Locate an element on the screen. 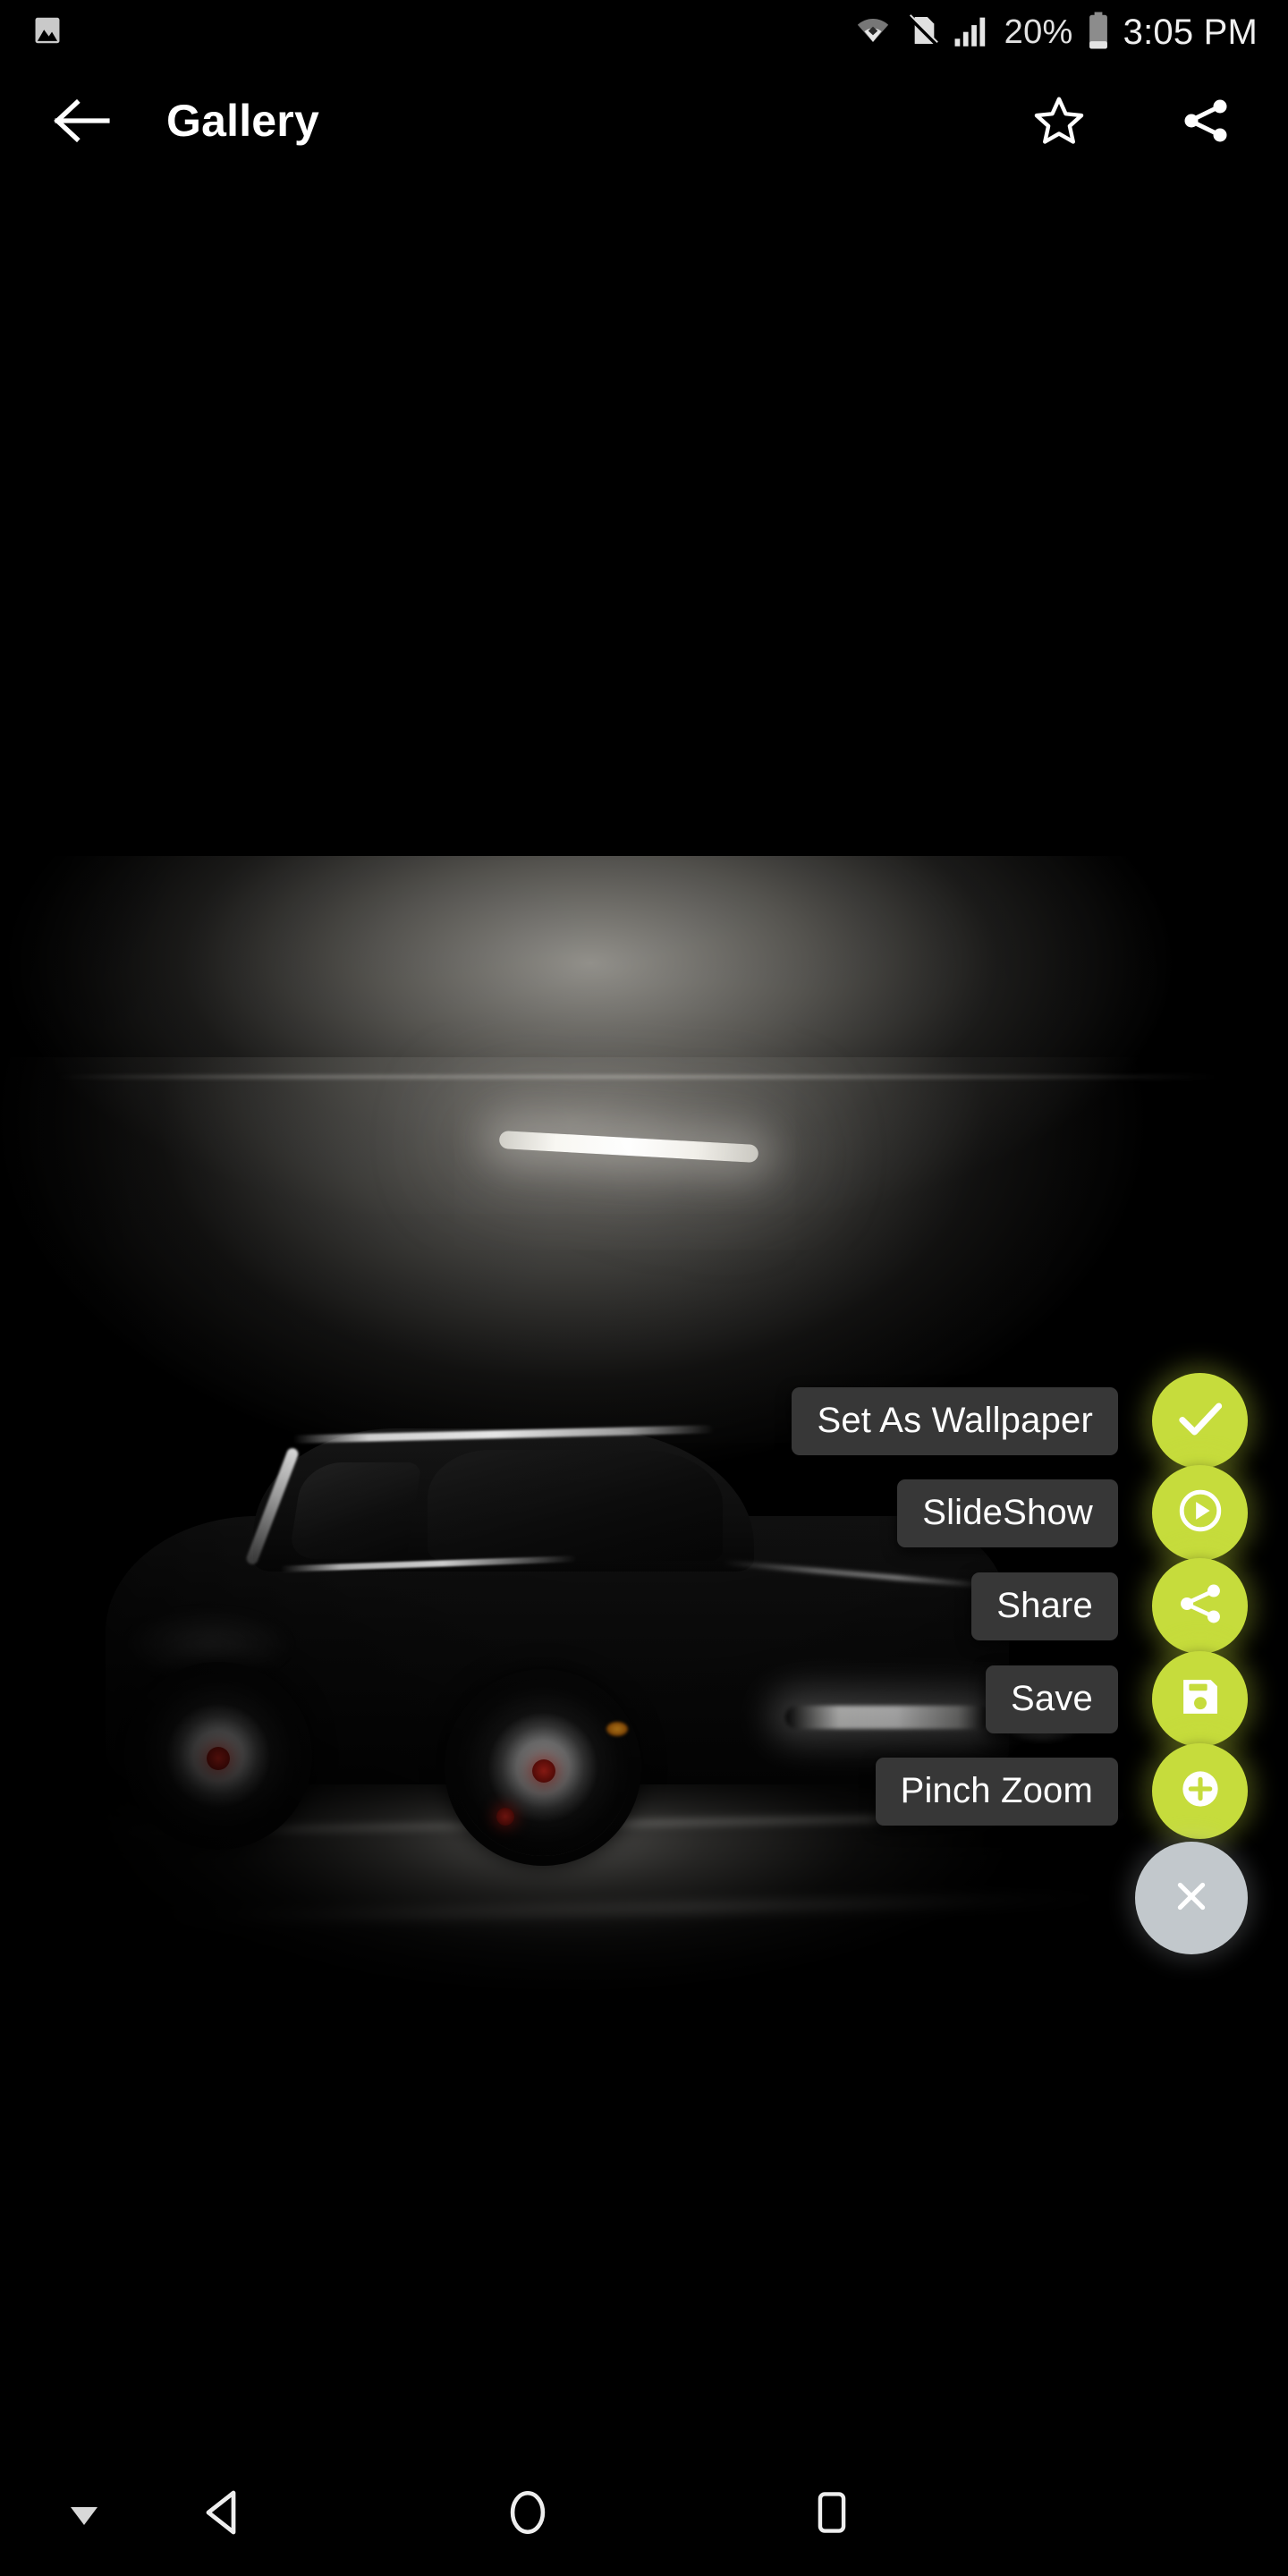  close-icon is located at coordinates (1191, 1898).